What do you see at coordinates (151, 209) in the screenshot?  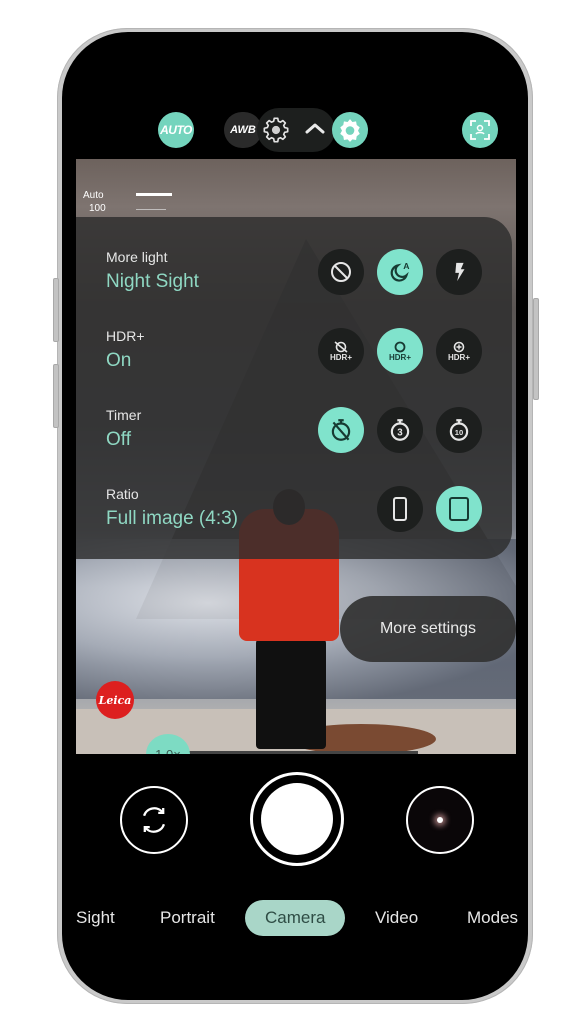 I see `exposure-slider-track` at bounding box center [151, 209].